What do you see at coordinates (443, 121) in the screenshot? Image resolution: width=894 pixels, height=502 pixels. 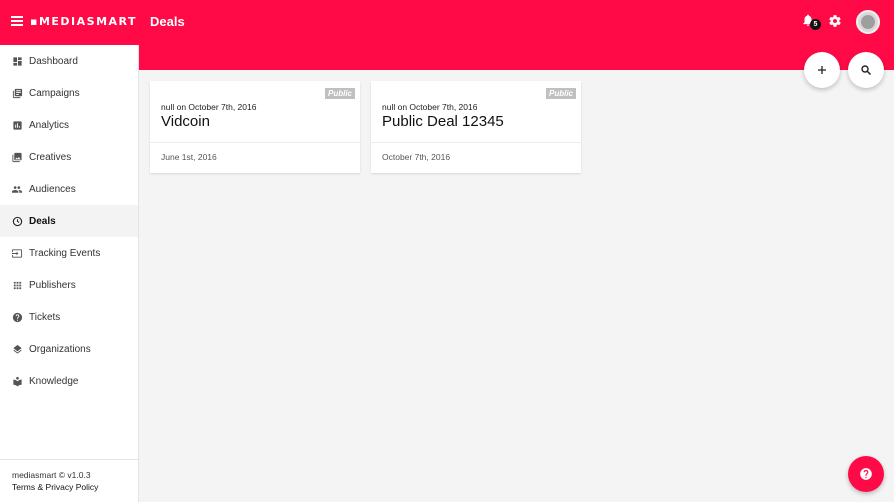 I see `deal-title: Public Deal 12345` at bounding box center [443, 121].